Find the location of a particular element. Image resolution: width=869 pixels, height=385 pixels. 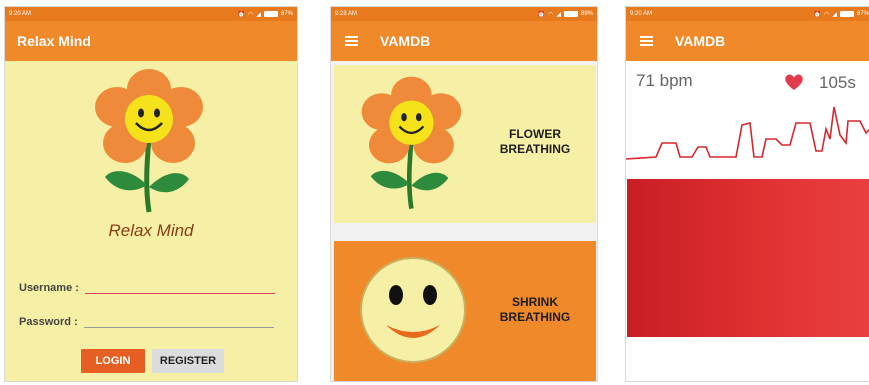

login-button: LOGIN is located at coordinates (113, 361).